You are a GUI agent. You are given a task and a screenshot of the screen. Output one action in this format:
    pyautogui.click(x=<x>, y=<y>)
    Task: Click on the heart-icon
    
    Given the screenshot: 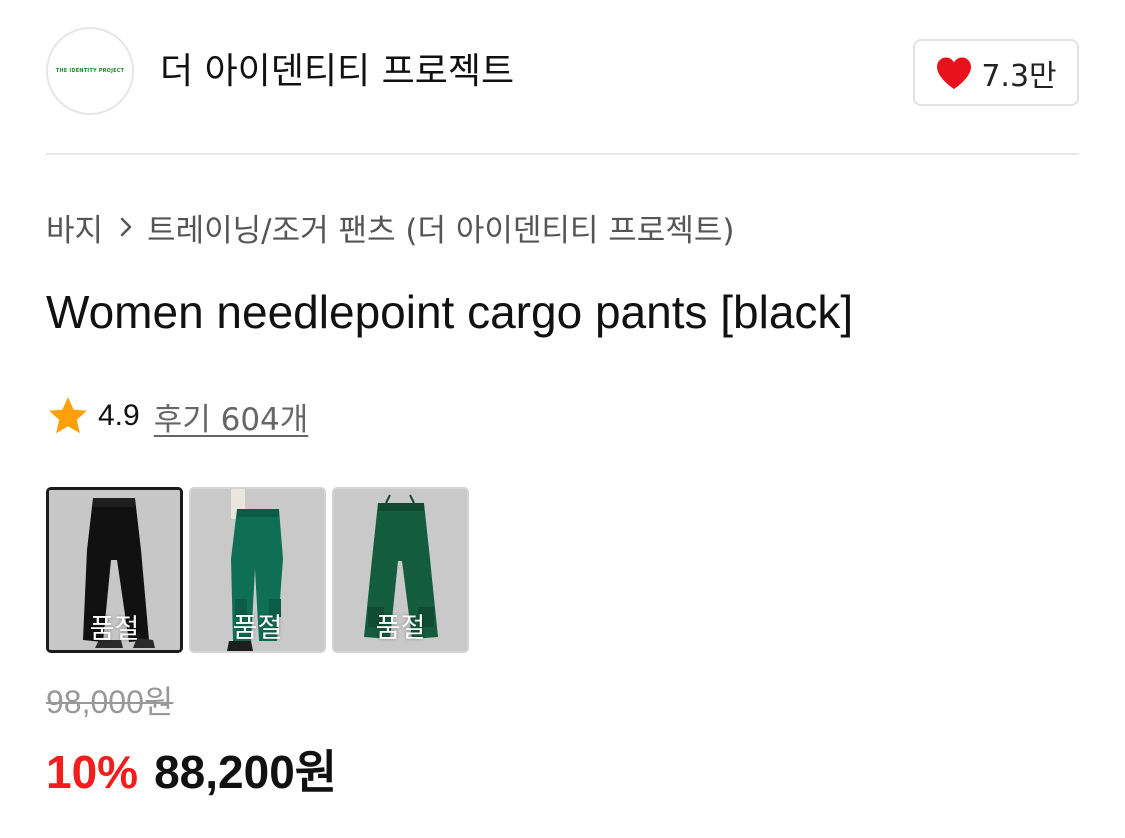 What is the action you would take?
    pyautogui.click(x=954, y=73)
    